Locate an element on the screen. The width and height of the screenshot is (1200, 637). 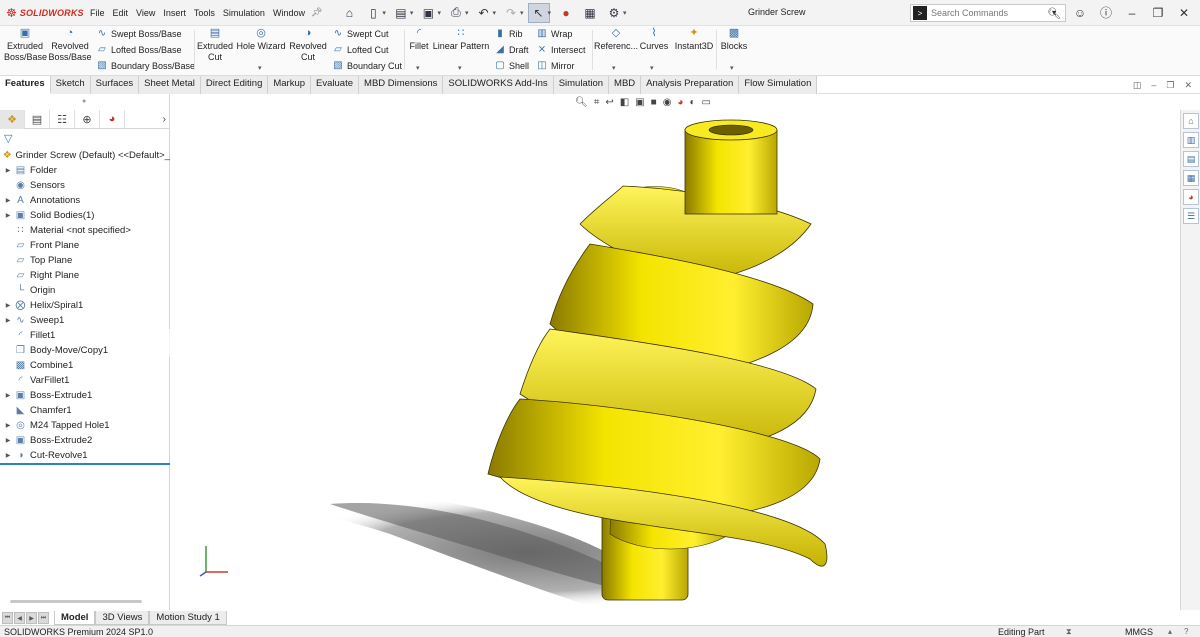
appearances-icon: ◕ is located at coordinates (1191, 197).